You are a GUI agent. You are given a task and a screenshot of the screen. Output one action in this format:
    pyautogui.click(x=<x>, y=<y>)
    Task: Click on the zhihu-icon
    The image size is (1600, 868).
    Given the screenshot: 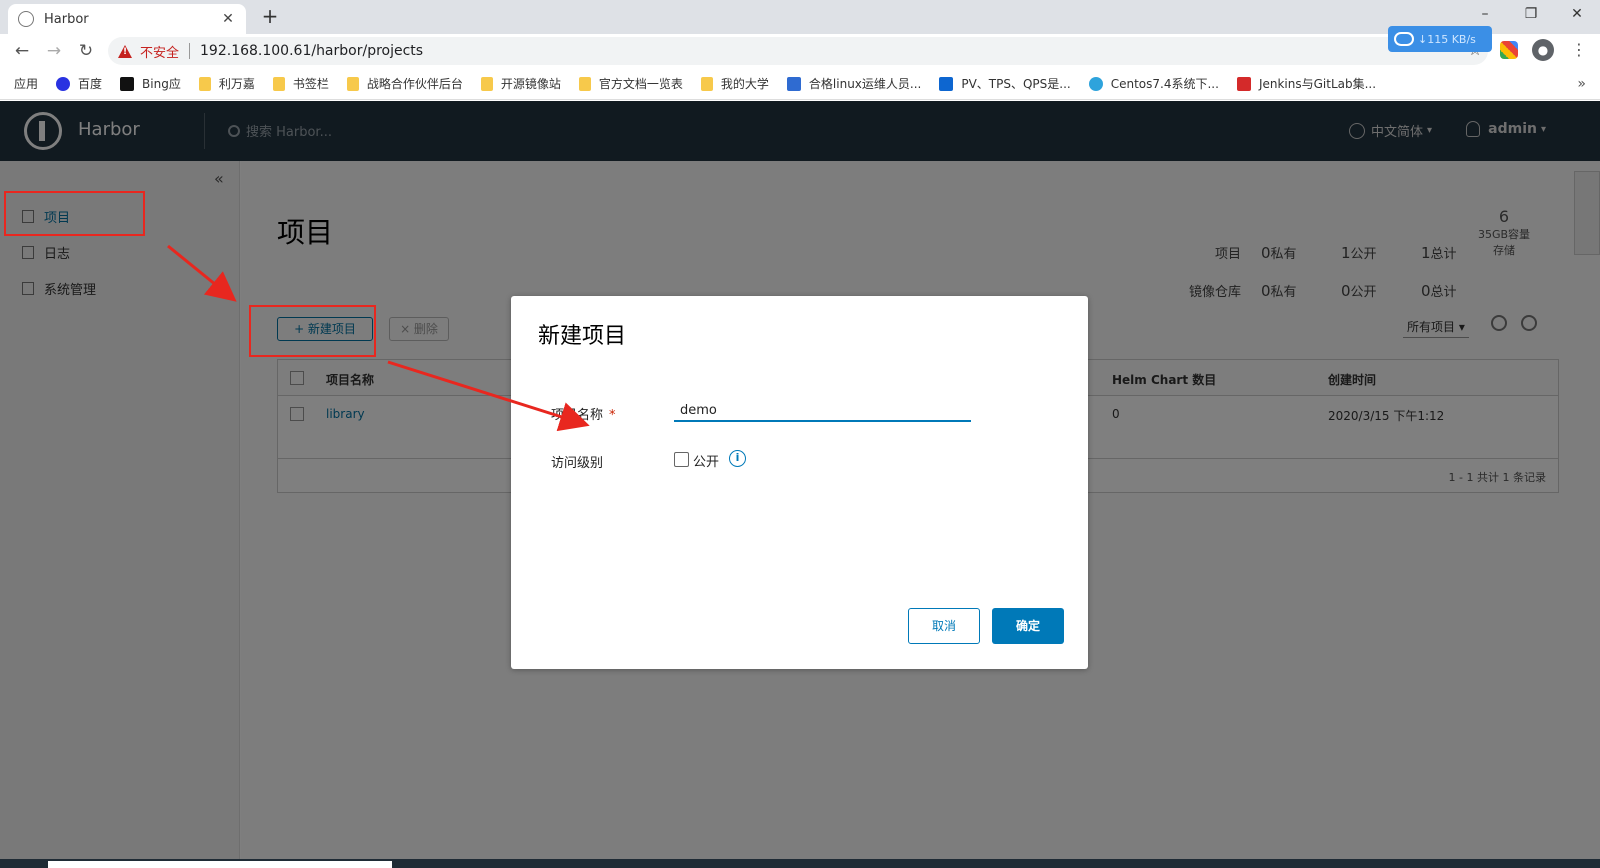 What is the action you would take?
    pyautogui.click(x=946, y=83)
    